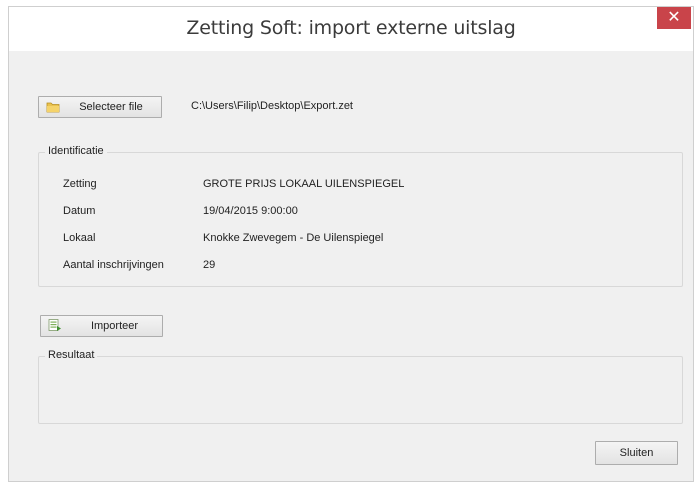  Describe the element at coordinates (250, 211) in the screenshot. I see `field-value: 19/04/2015 9:00:00` at that location.